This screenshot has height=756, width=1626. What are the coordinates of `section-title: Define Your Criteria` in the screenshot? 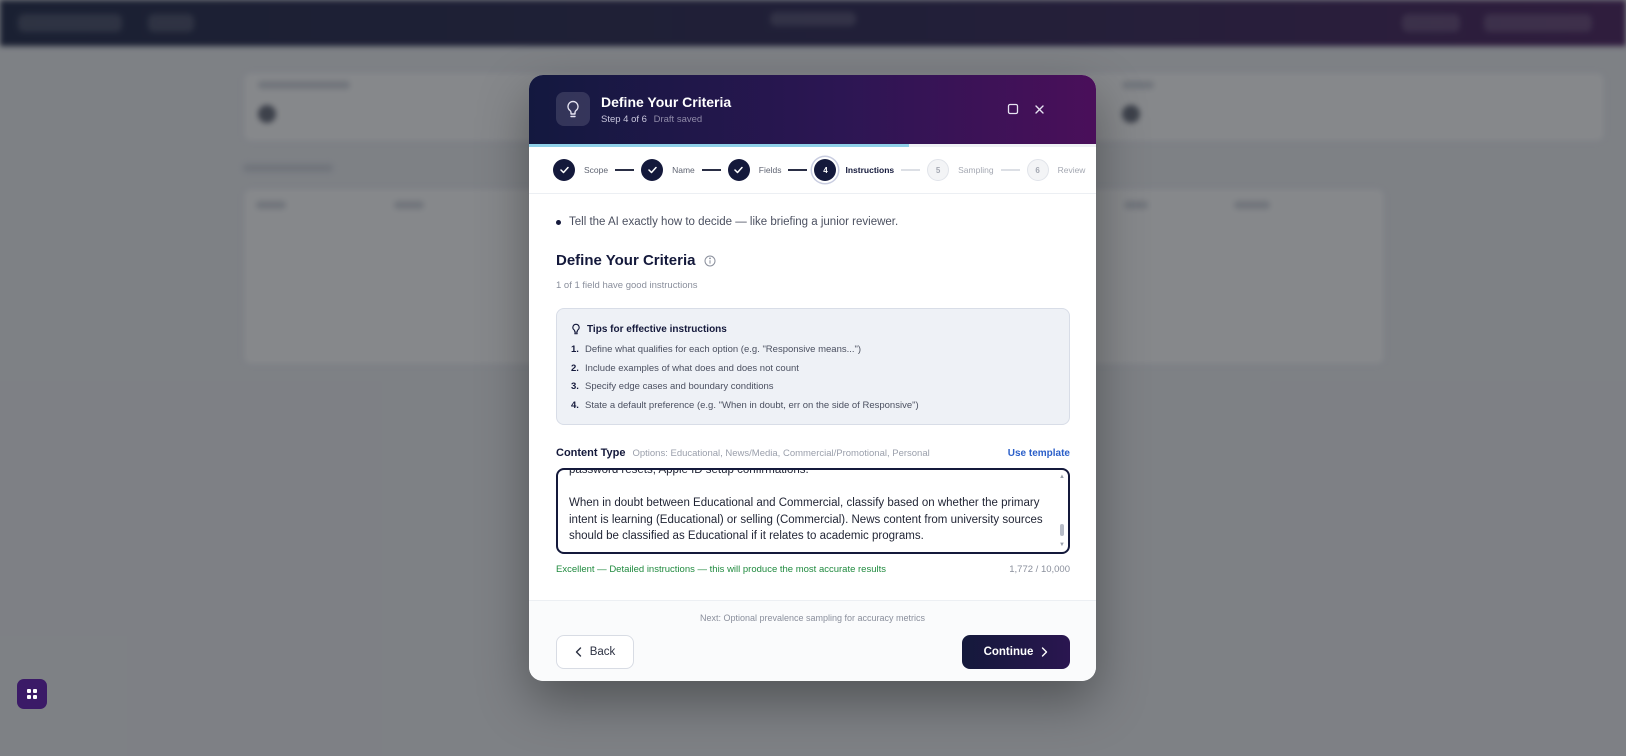 It's located at (636, 260).